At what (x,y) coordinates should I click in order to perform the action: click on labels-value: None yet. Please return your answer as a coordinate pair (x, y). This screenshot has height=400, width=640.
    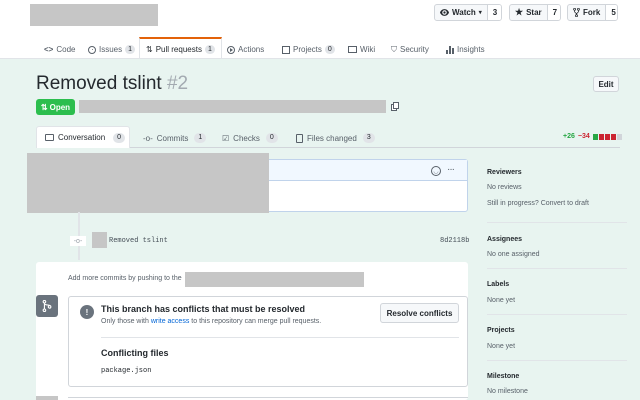
    Looking at the image, I should click on (501, 300).